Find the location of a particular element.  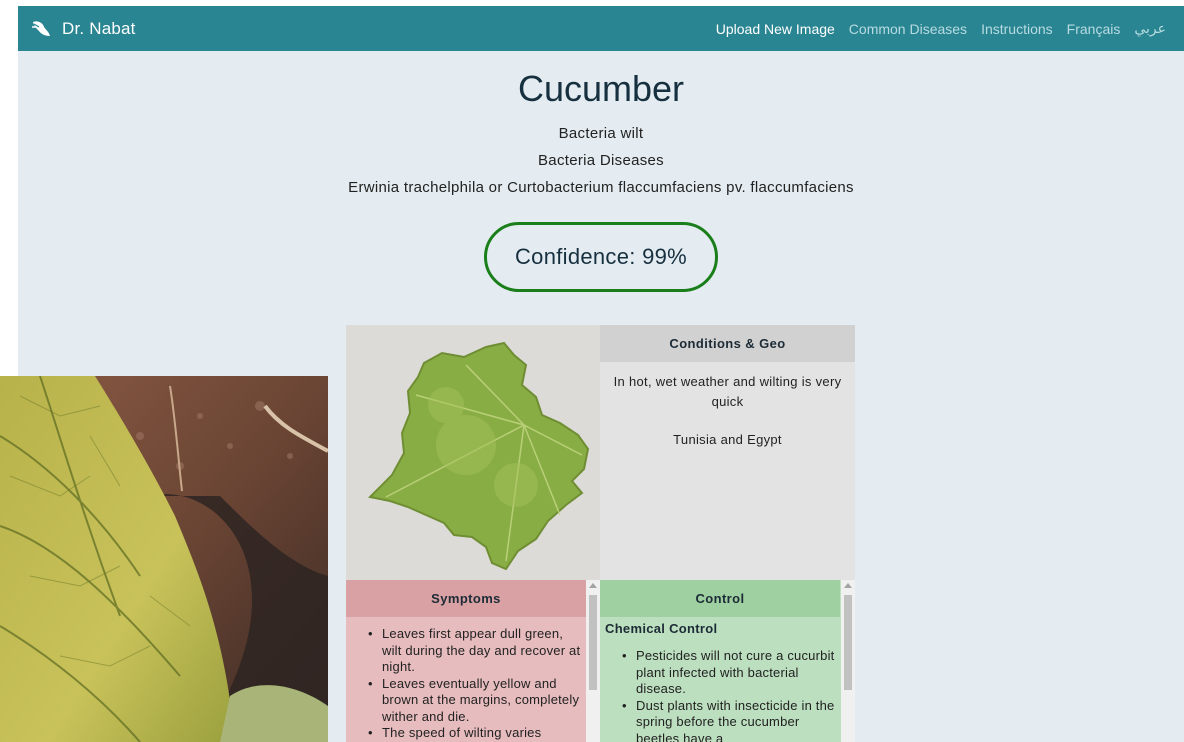

leaf-photo is located at coordinates (473, 452).